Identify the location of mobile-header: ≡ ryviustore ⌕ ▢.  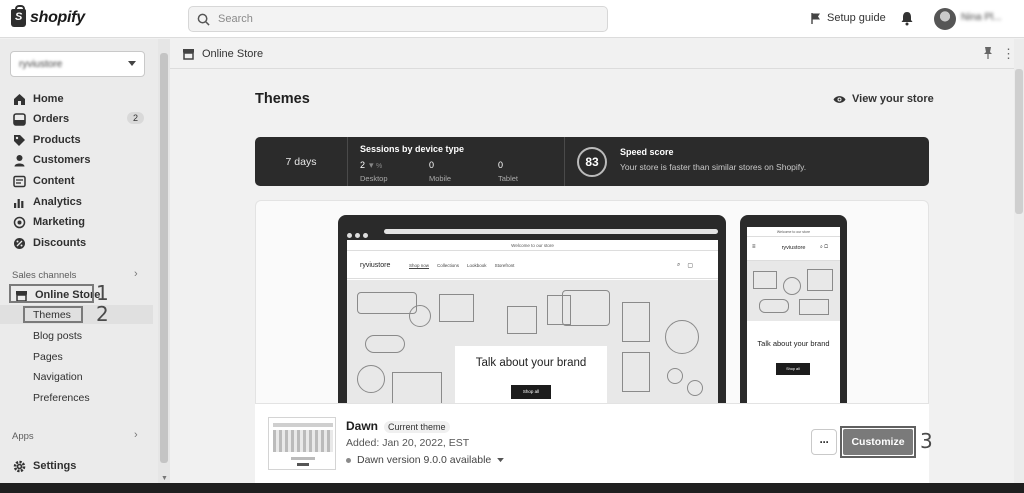
(793, 249).